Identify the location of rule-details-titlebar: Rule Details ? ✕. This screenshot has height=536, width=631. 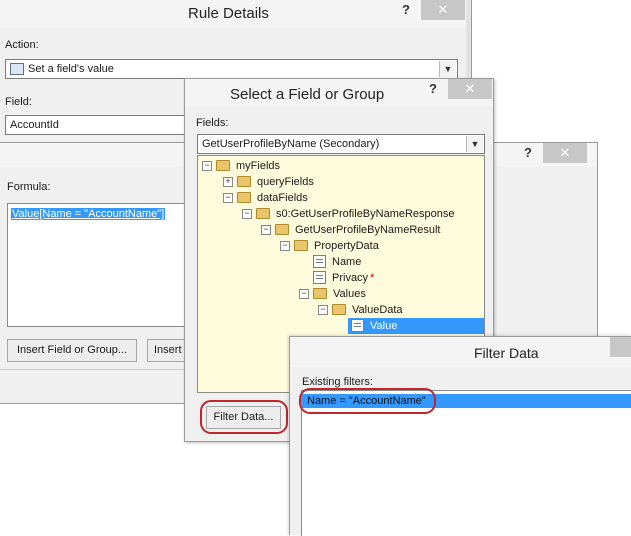
(235, 14).